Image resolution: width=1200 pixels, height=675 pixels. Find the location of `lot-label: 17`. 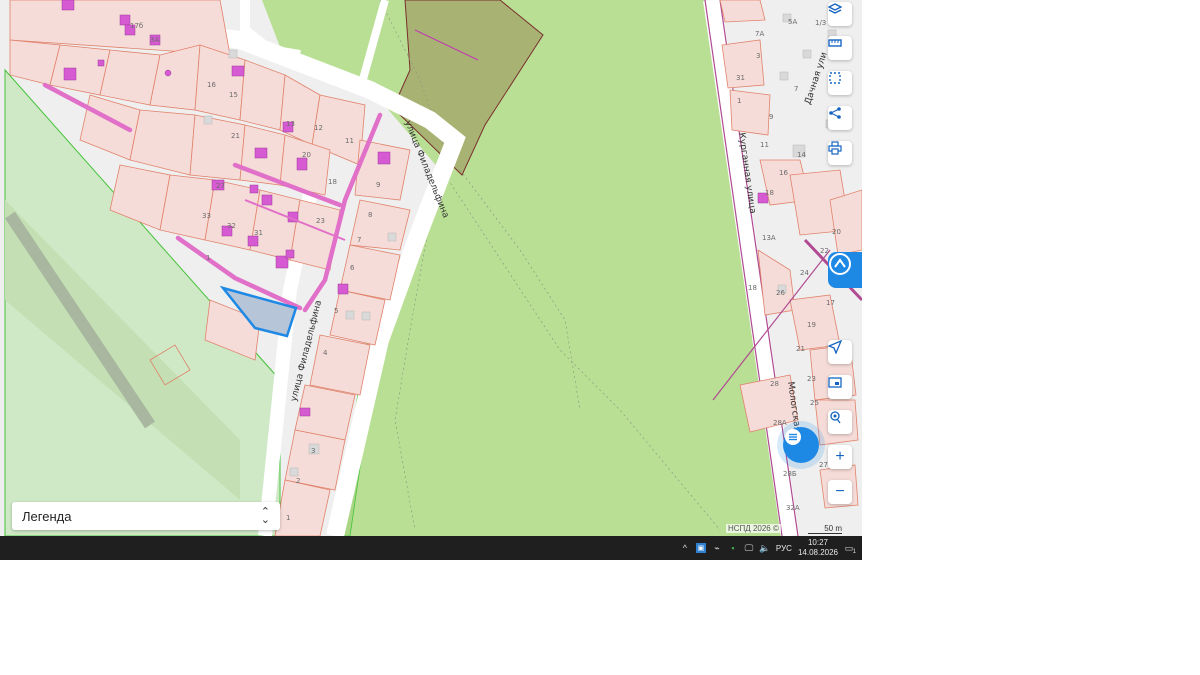

lot-label: 17 is located at coordinates (830, 303).